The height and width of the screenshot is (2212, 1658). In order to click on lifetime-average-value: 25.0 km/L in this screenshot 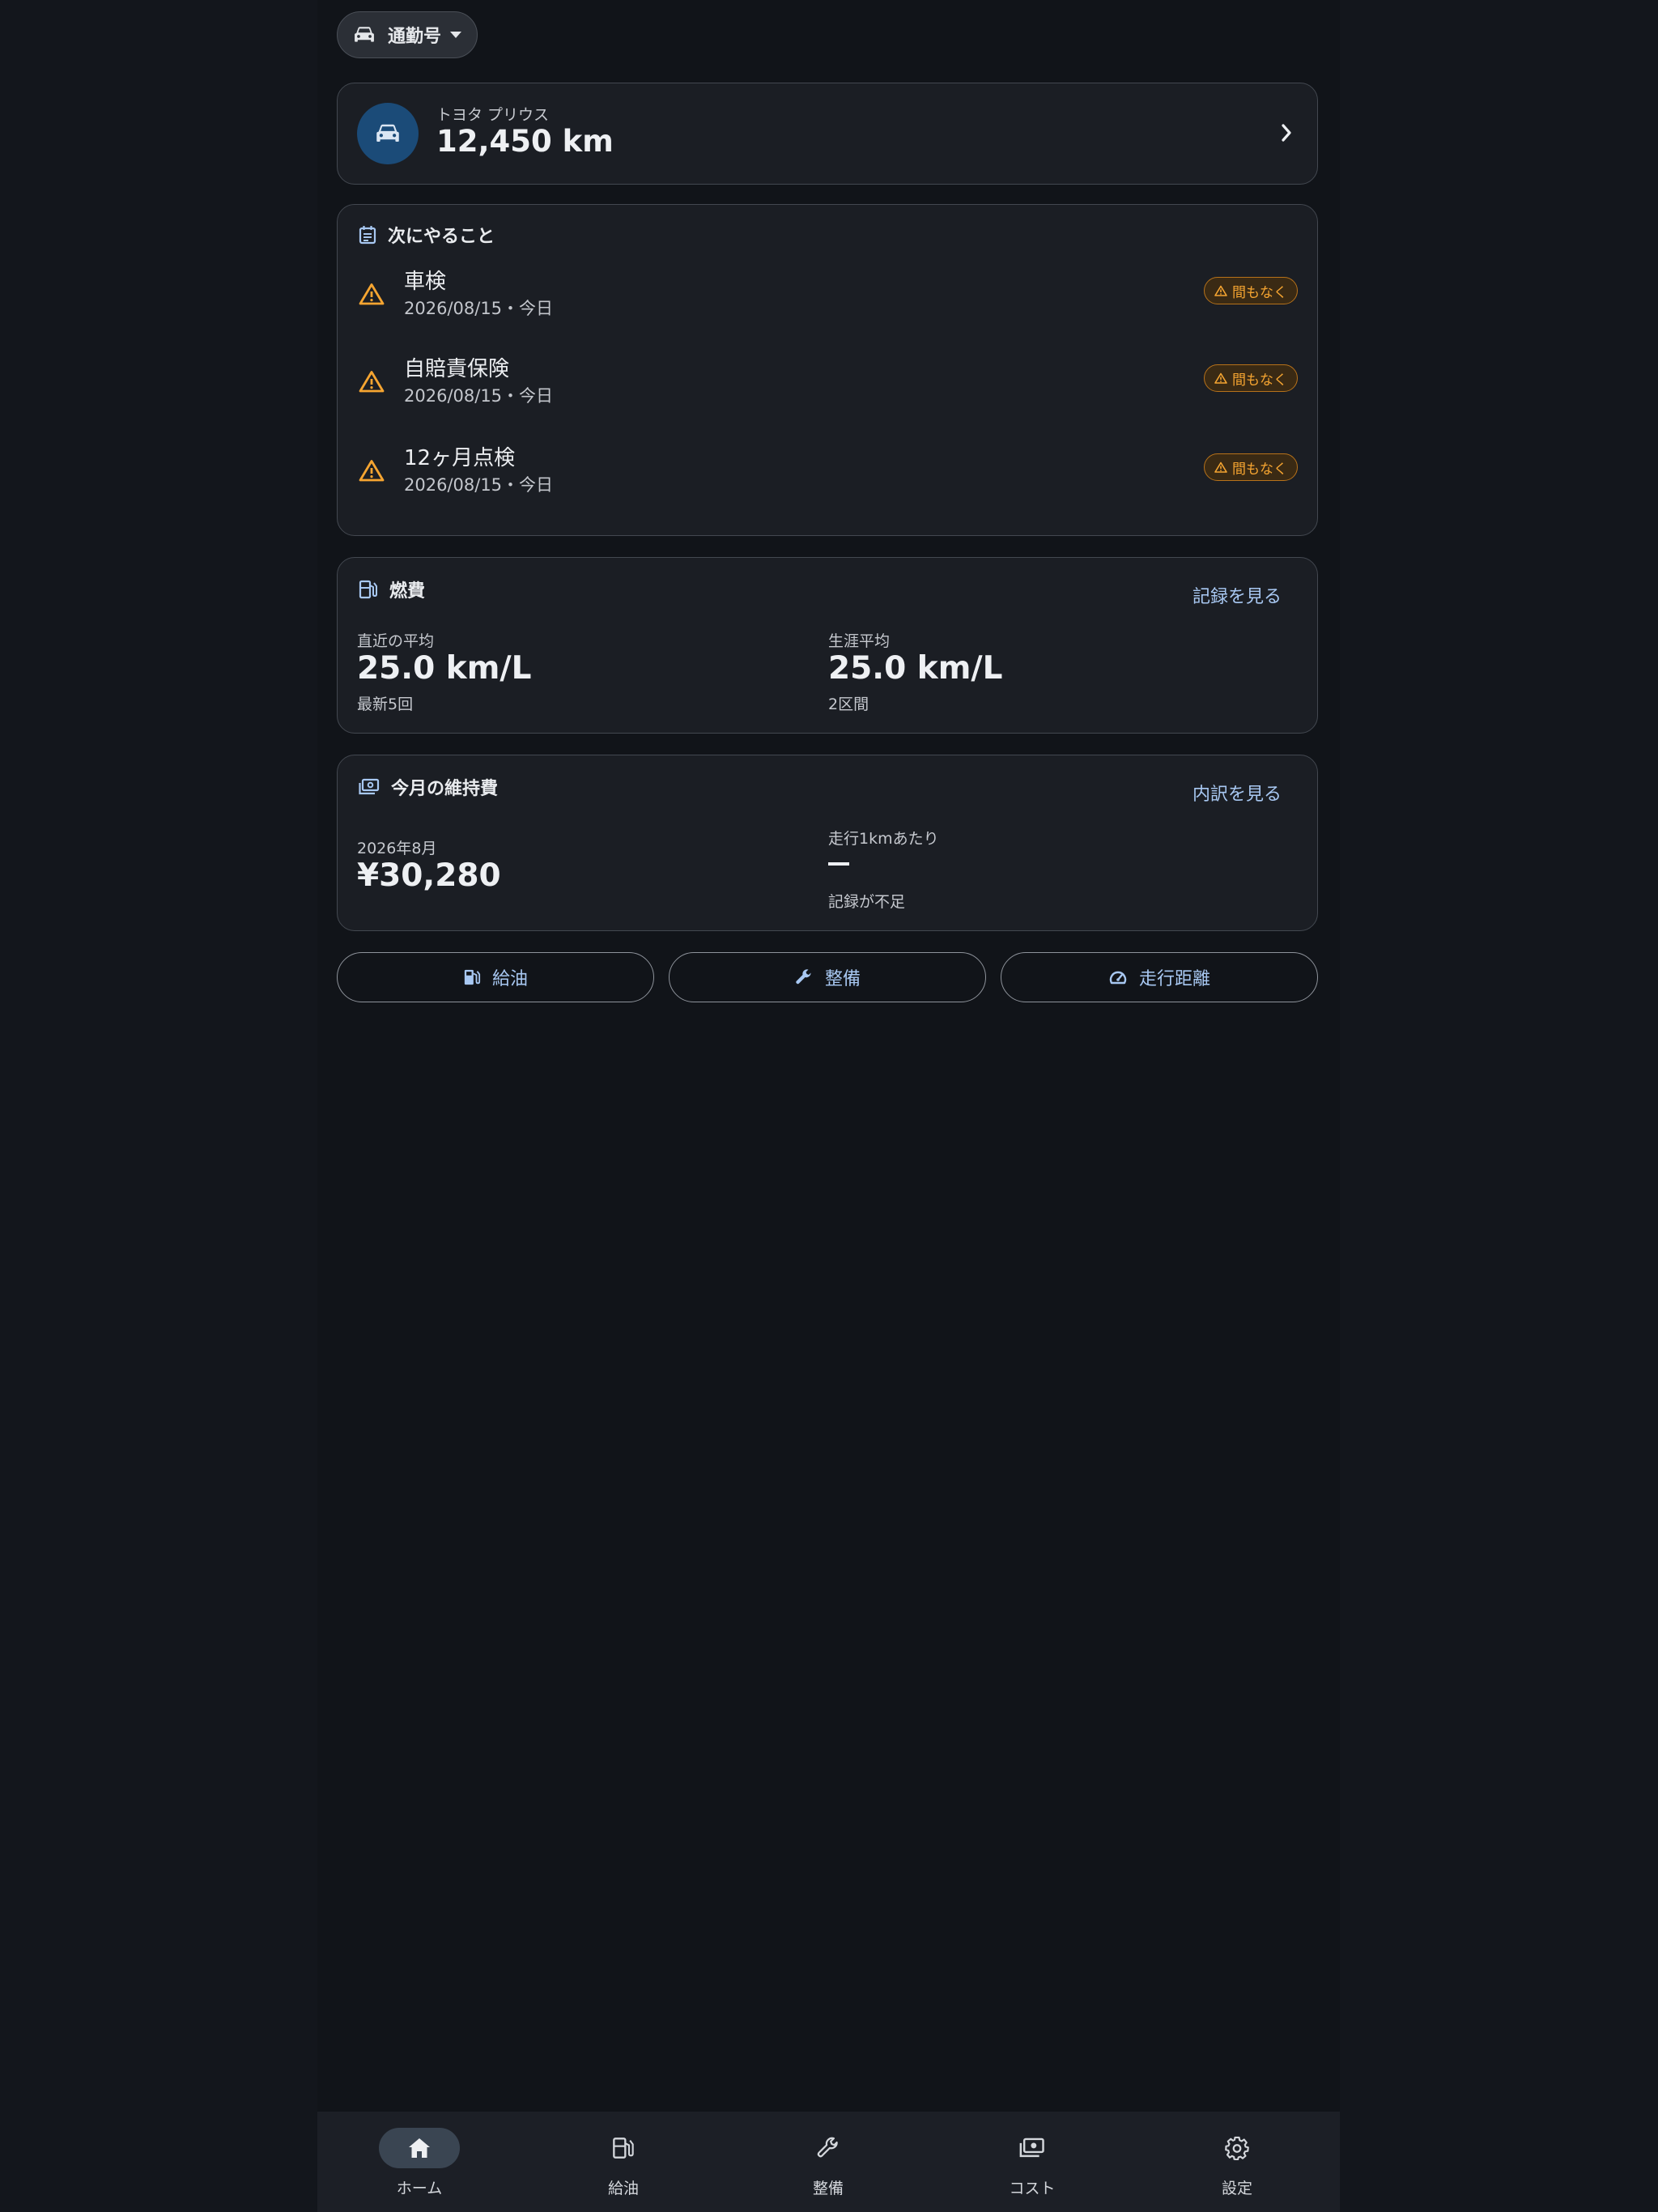, I will do `click(915, 669)`.